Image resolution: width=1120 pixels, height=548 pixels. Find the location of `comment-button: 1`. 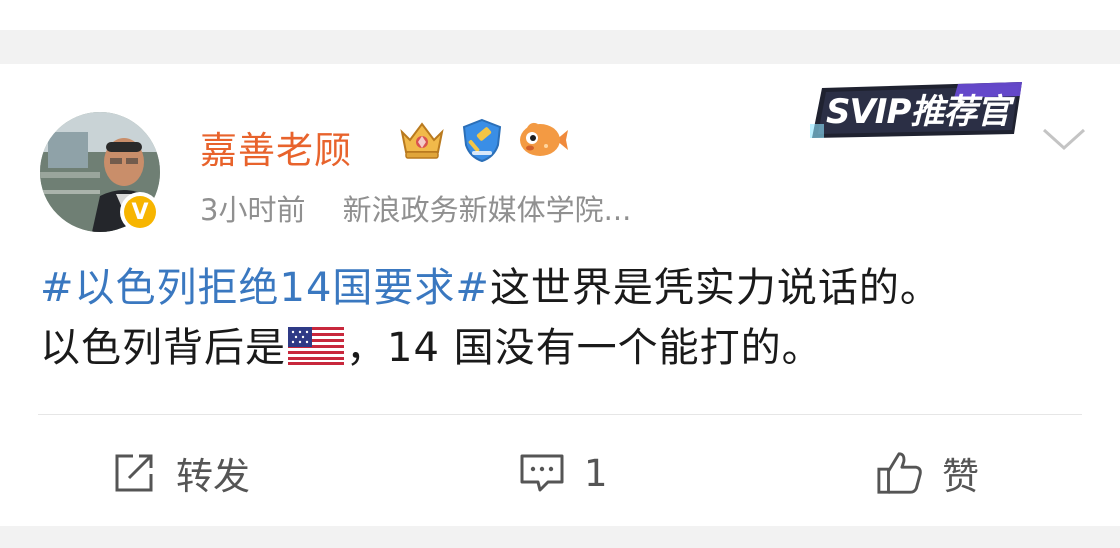

comment-button: 1 is located at coordinates (563, 473).